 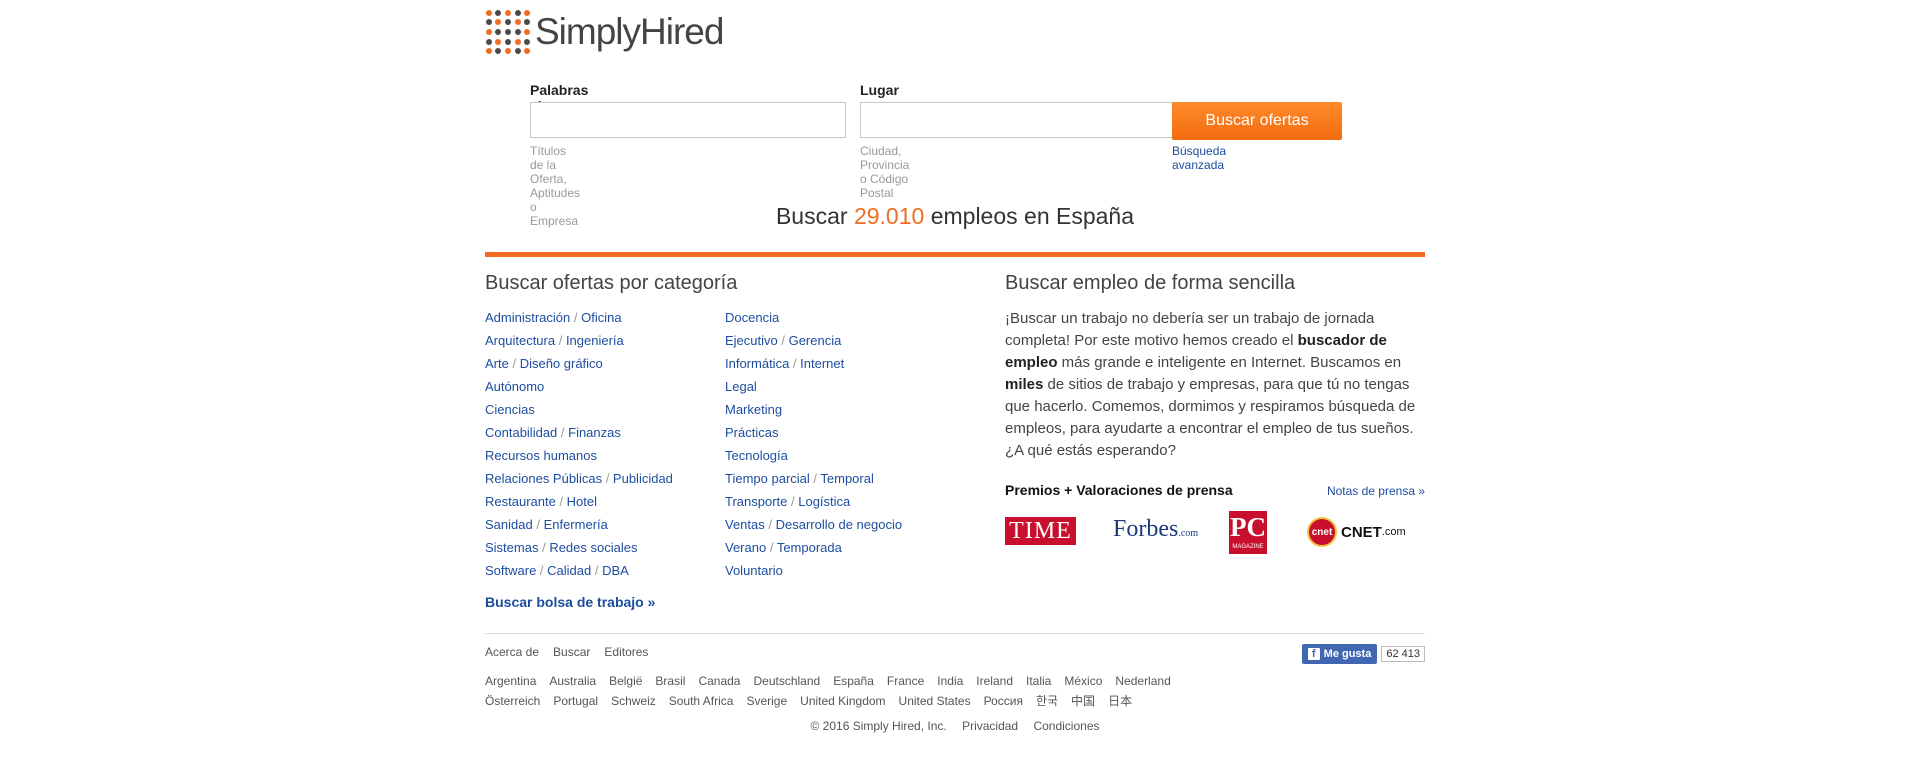 What do you see at coordinates (756, 455) in the screenshot?
I see `category-link: Tecnología` at bounding box center [756, 455].